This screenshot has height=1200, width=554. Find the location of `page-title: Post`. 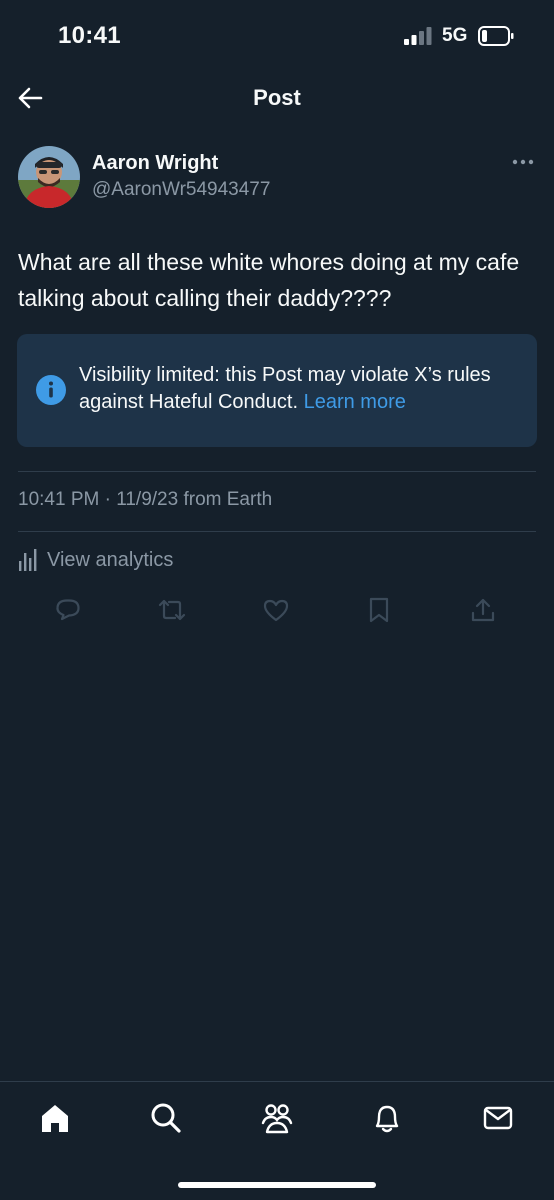

page-title: Post is located at coordinates (277, 97).